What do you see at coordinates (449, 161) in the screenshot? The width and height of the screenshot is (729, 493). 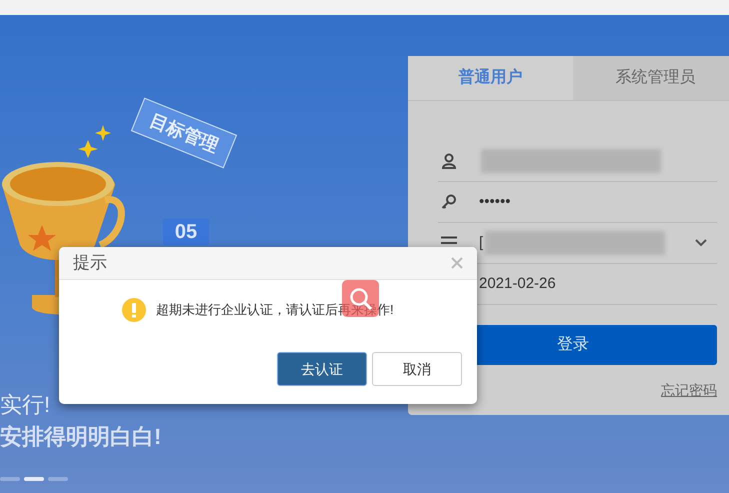 I see `user-icon` at bounding box center [449, 161].